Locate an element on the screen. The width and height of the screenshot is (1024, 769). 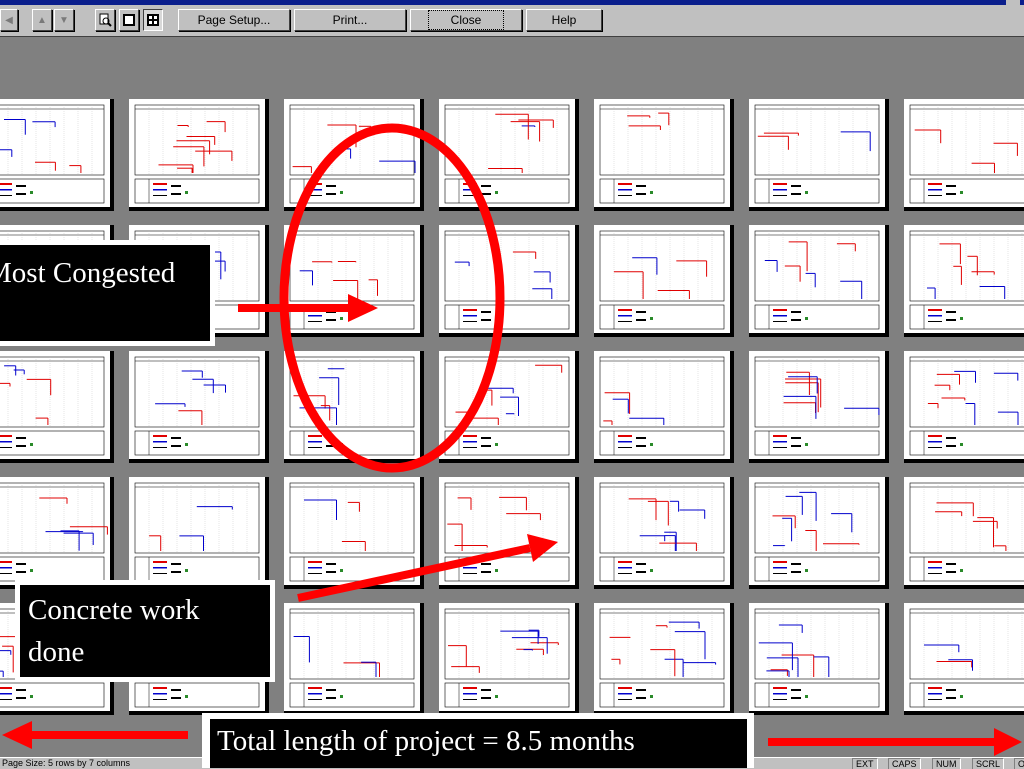
close-label: Close is located at coordinates (466, 20).